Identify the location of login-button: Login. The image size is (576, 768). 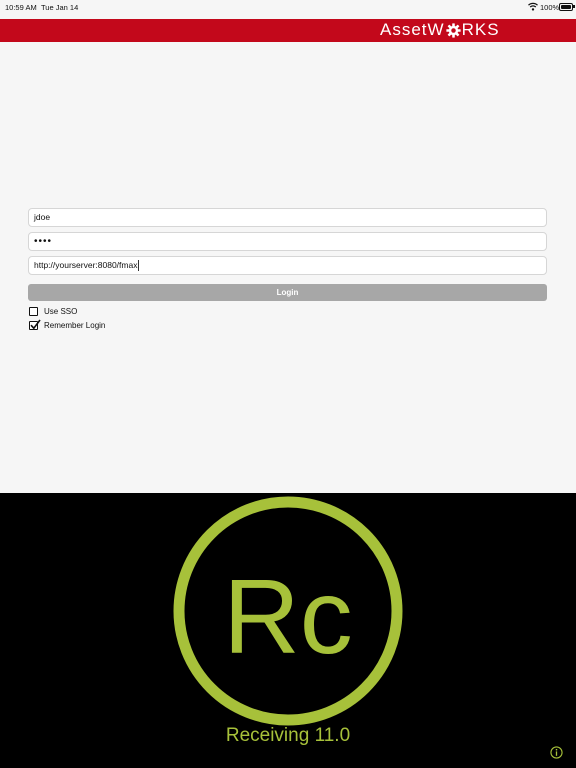
(287, 292).